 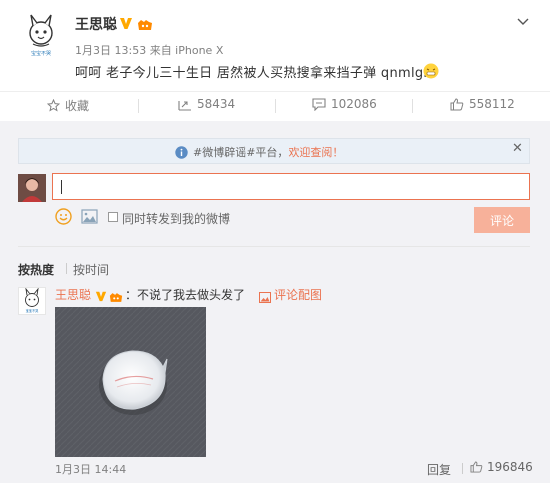 What do you see at coordinates (185, 295) in the screenshot?
I see `comment-text: ：不说了我去做头发了` at bounding box center [185, 295].